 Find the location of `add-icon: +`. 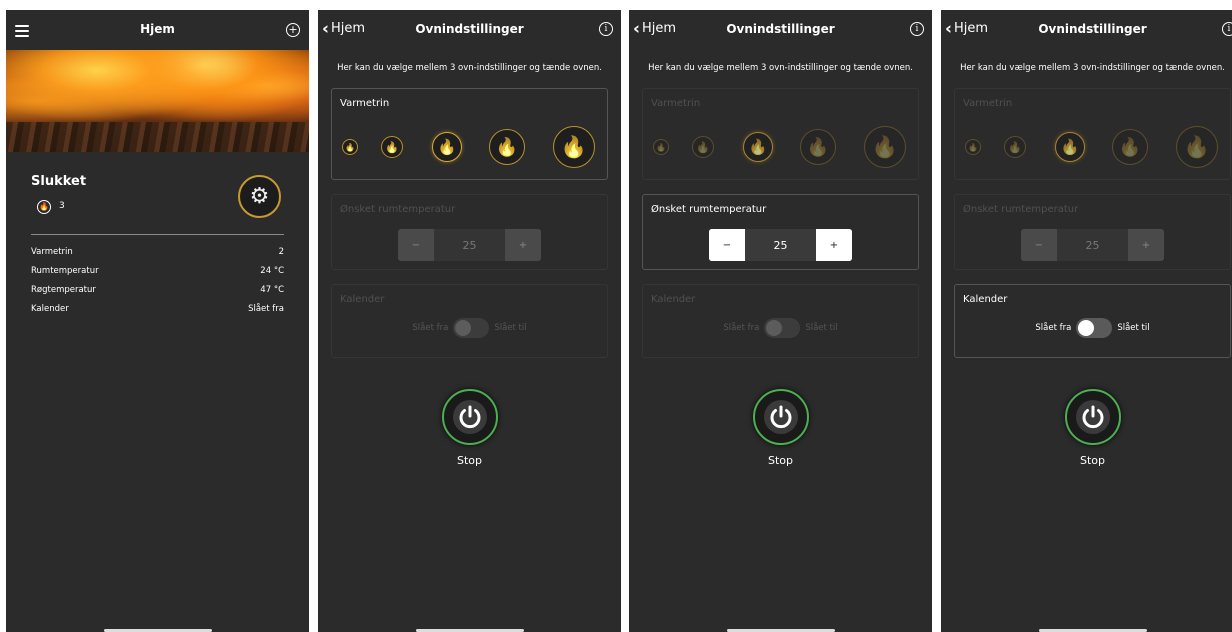

add-icon: + is located at coordinates (293, 30).